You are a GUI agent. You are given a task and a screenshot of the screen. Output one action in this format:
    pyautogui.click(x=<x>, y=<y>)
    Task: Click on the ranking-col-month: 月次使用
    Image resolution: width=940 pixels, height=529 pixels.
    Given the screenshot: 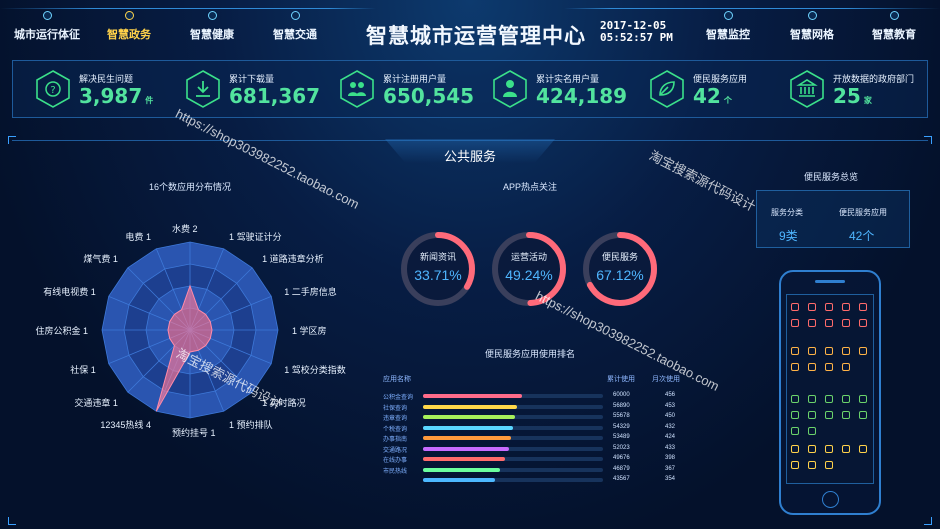 What is the action you would take?
    pyautogui.click(x=666, y=379)
    